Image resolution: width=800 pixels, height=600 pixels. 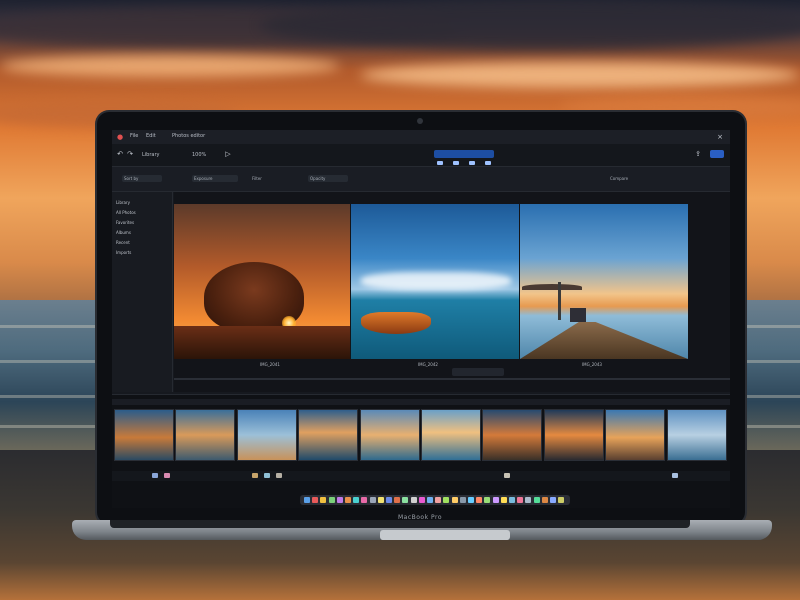 I want to click on timeline-ruler, so click(x=421, y=402).